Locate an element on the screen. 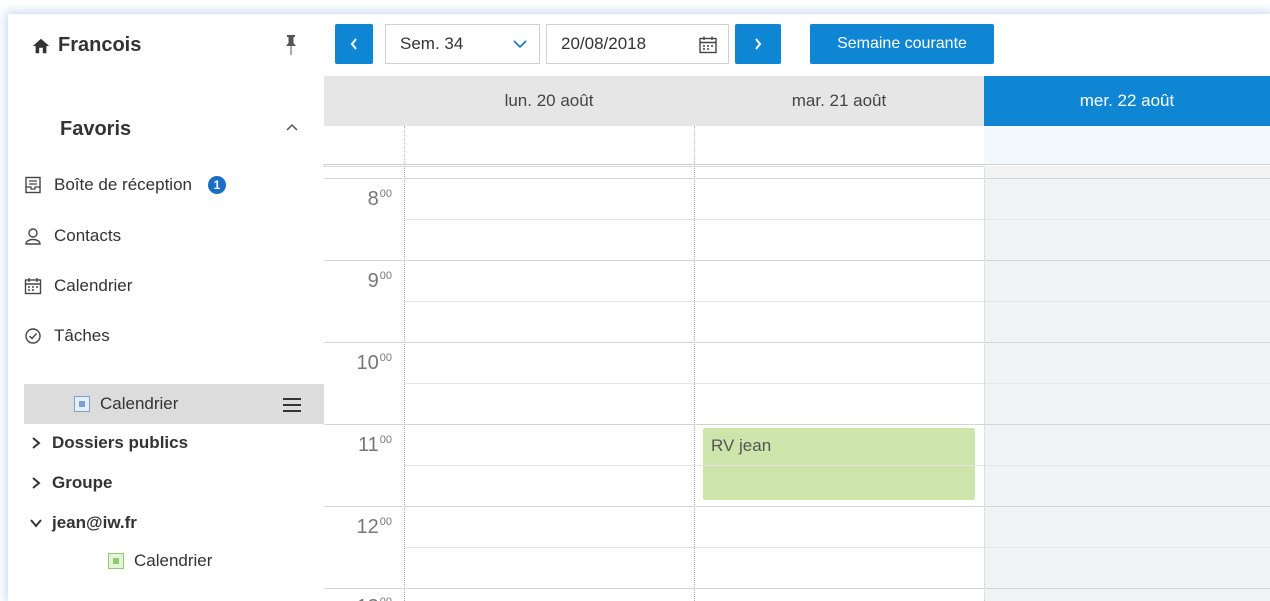 The height and width of the screenshot is (601, 1270). sidebar-item-calendar: Calendrier is located at coordinates (78, 286).